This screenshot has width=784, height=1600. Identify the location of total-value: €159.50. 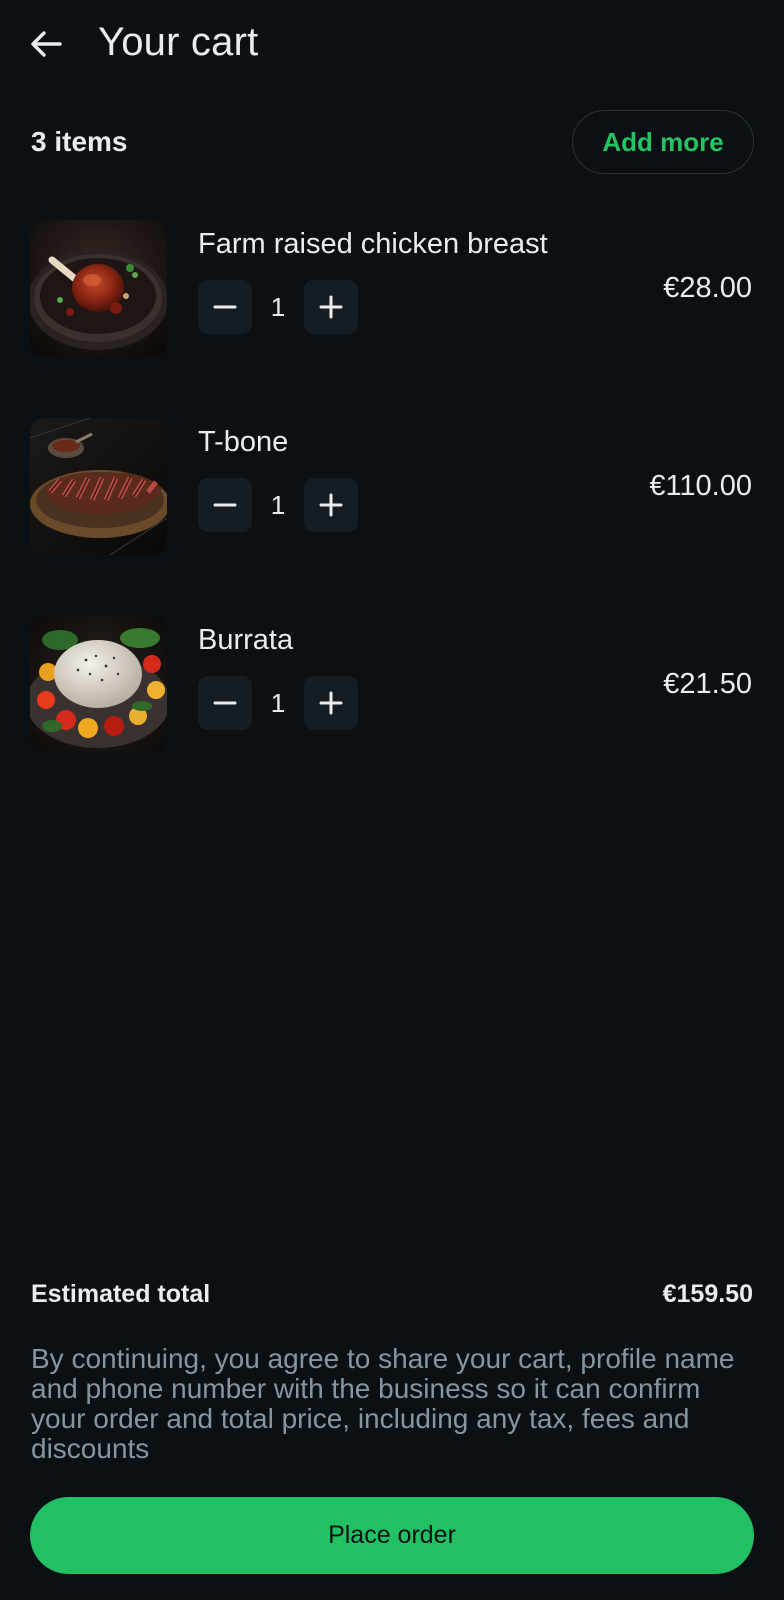
(707, 1294).